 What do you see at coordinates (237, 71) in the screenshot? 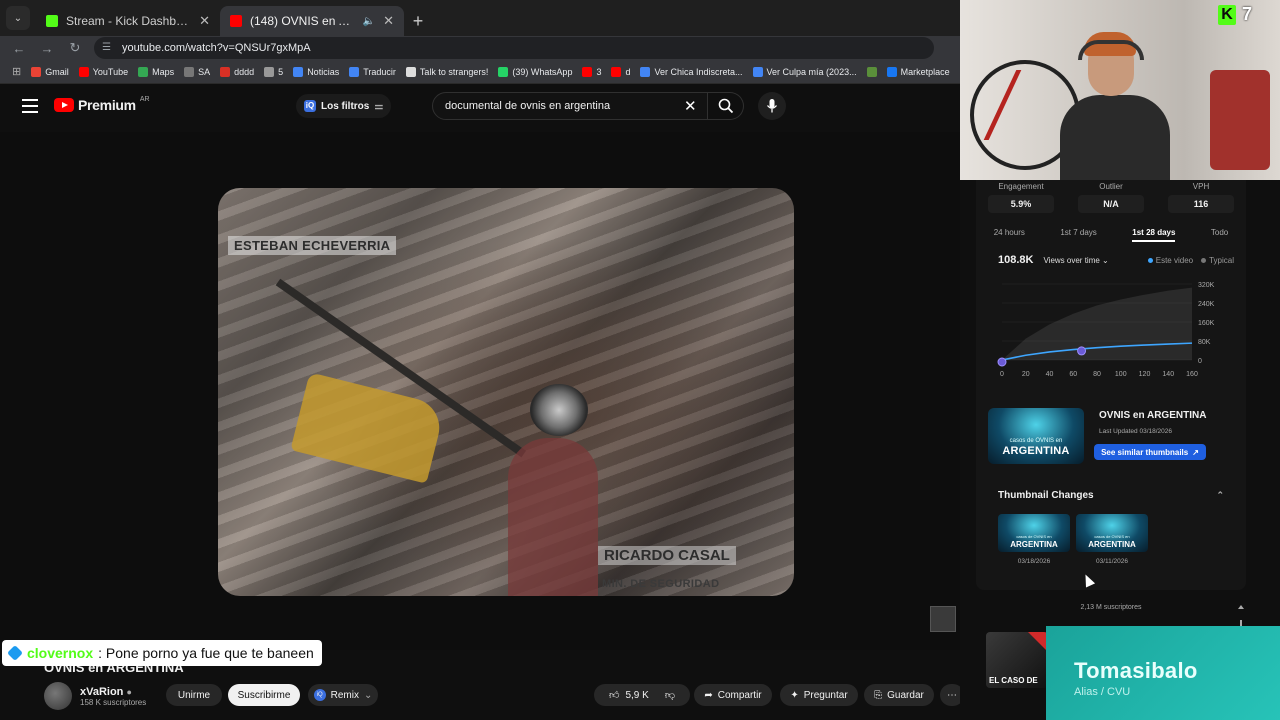
I see `bookmark-item: dddd` at bounding box center [237, 71].